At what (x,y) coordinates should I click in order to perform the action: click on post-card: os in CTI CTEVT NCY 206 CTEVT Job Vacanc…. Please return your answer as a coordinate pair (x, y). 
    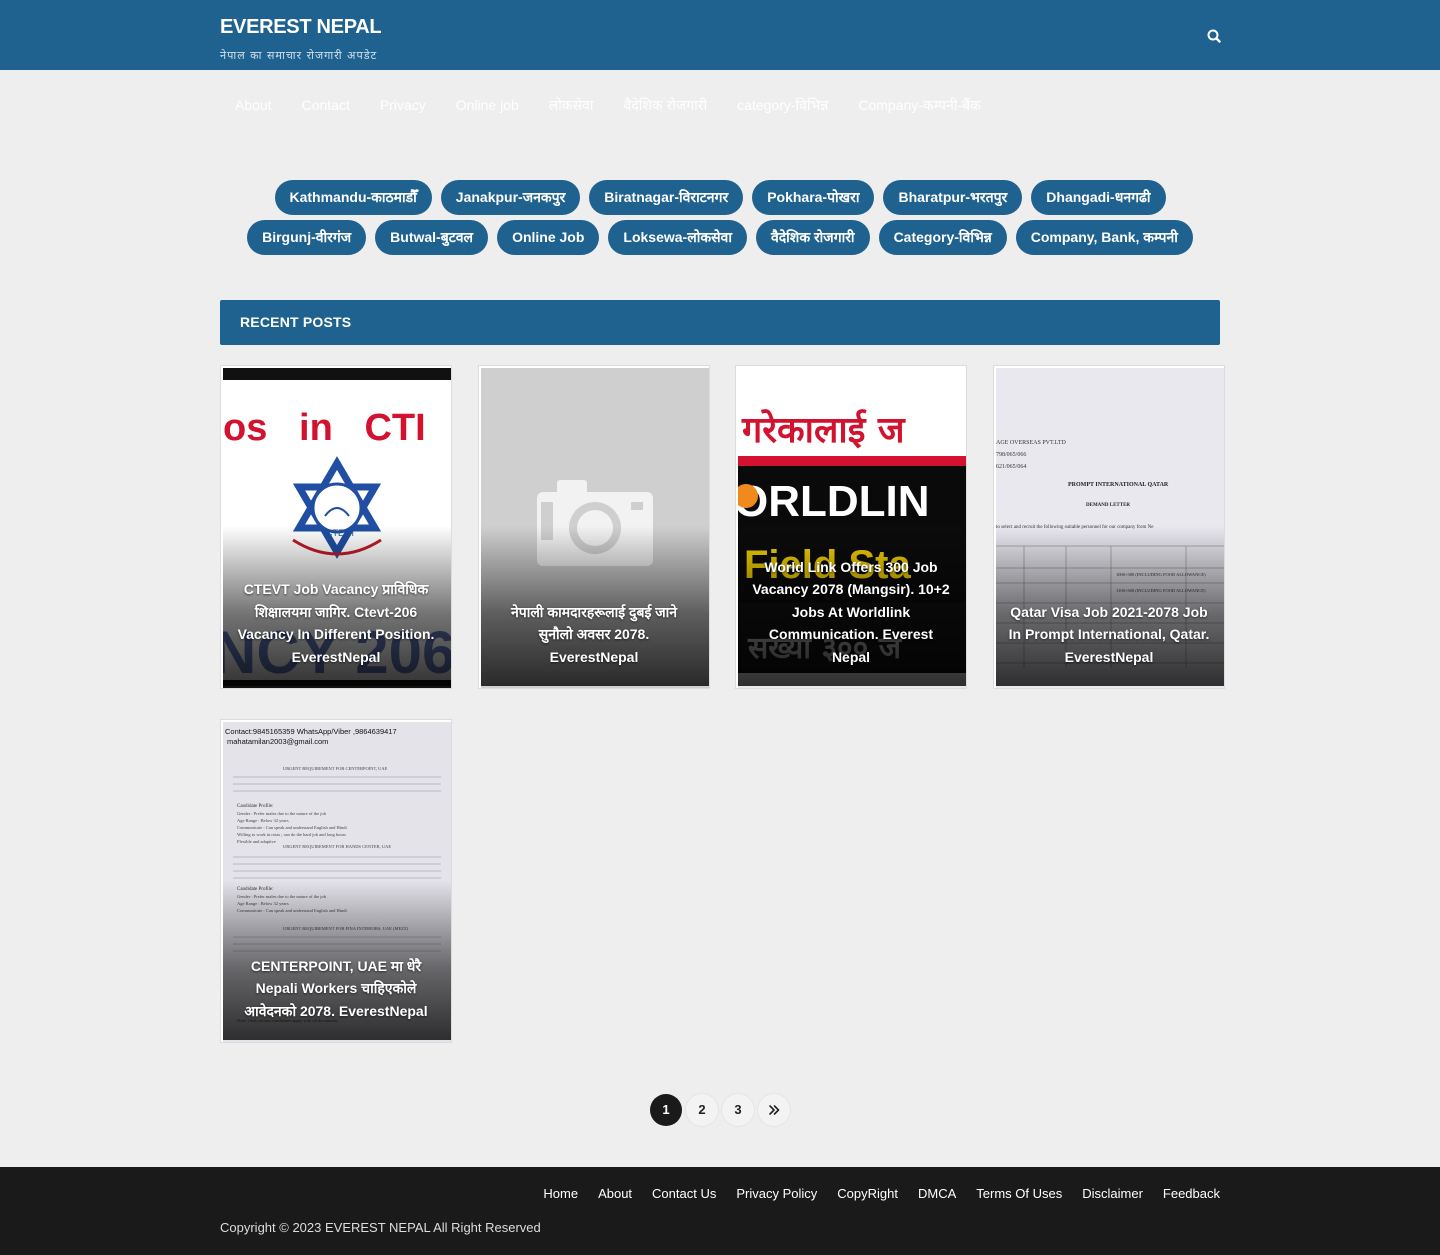
    Looking at the image, I should click on (336, 527).